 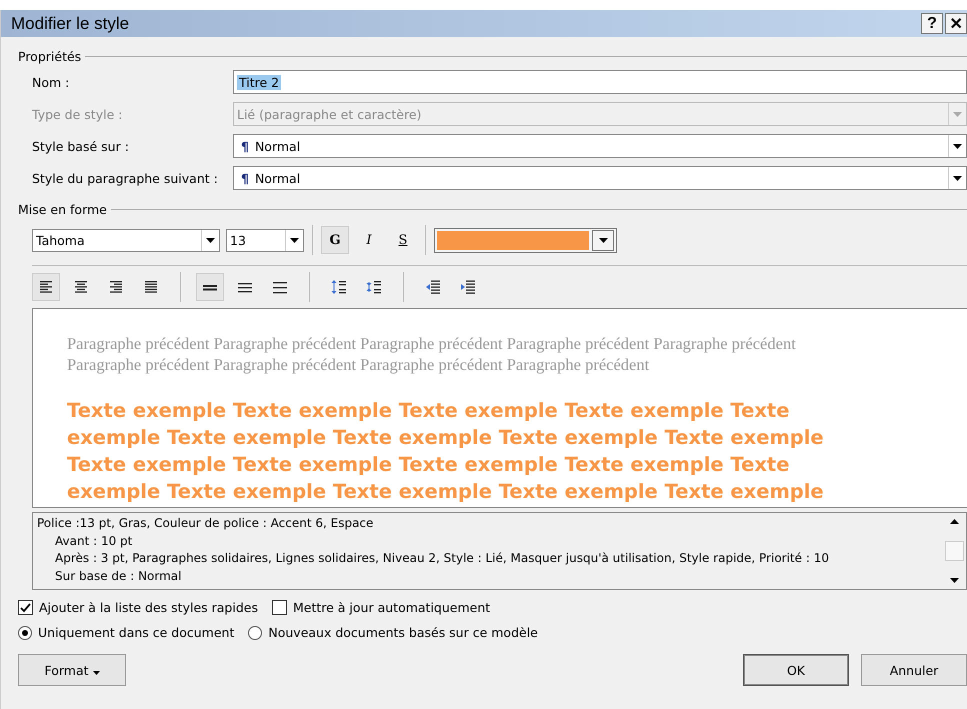 What do you see at coordinates (932, 23) in the screenshot?
I see `help-button: ?` at bounding box center [932, 23].